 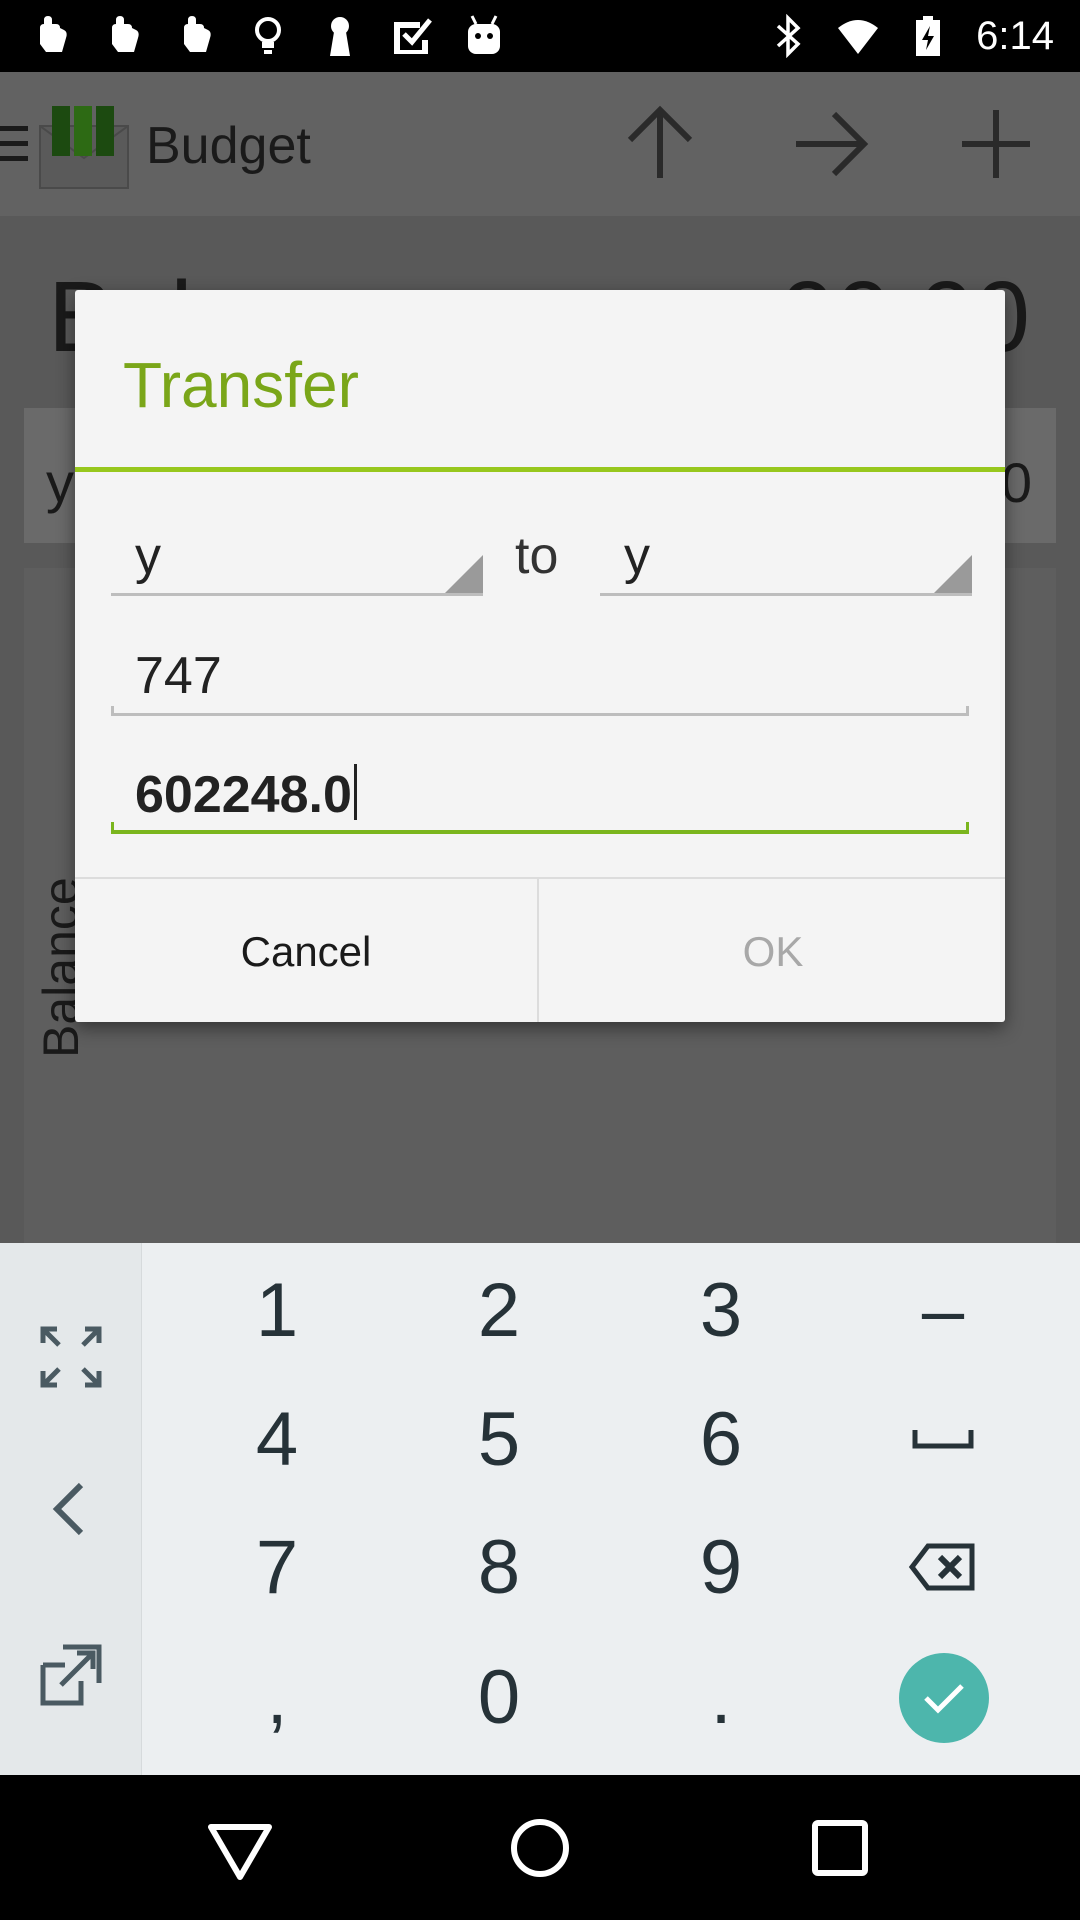 I want to click on keyhole-icon, so click(x=340, y=36).